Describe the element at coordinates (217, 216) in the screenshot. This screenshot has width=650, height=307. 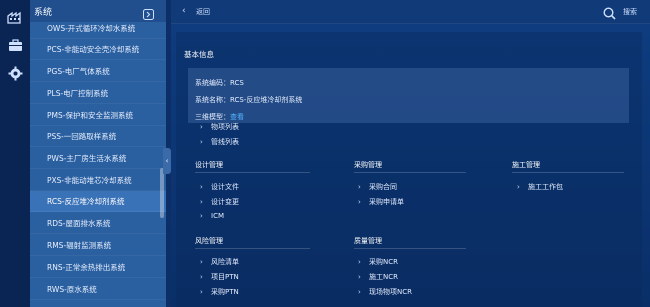
I see `icm-label: ICM` at that location.